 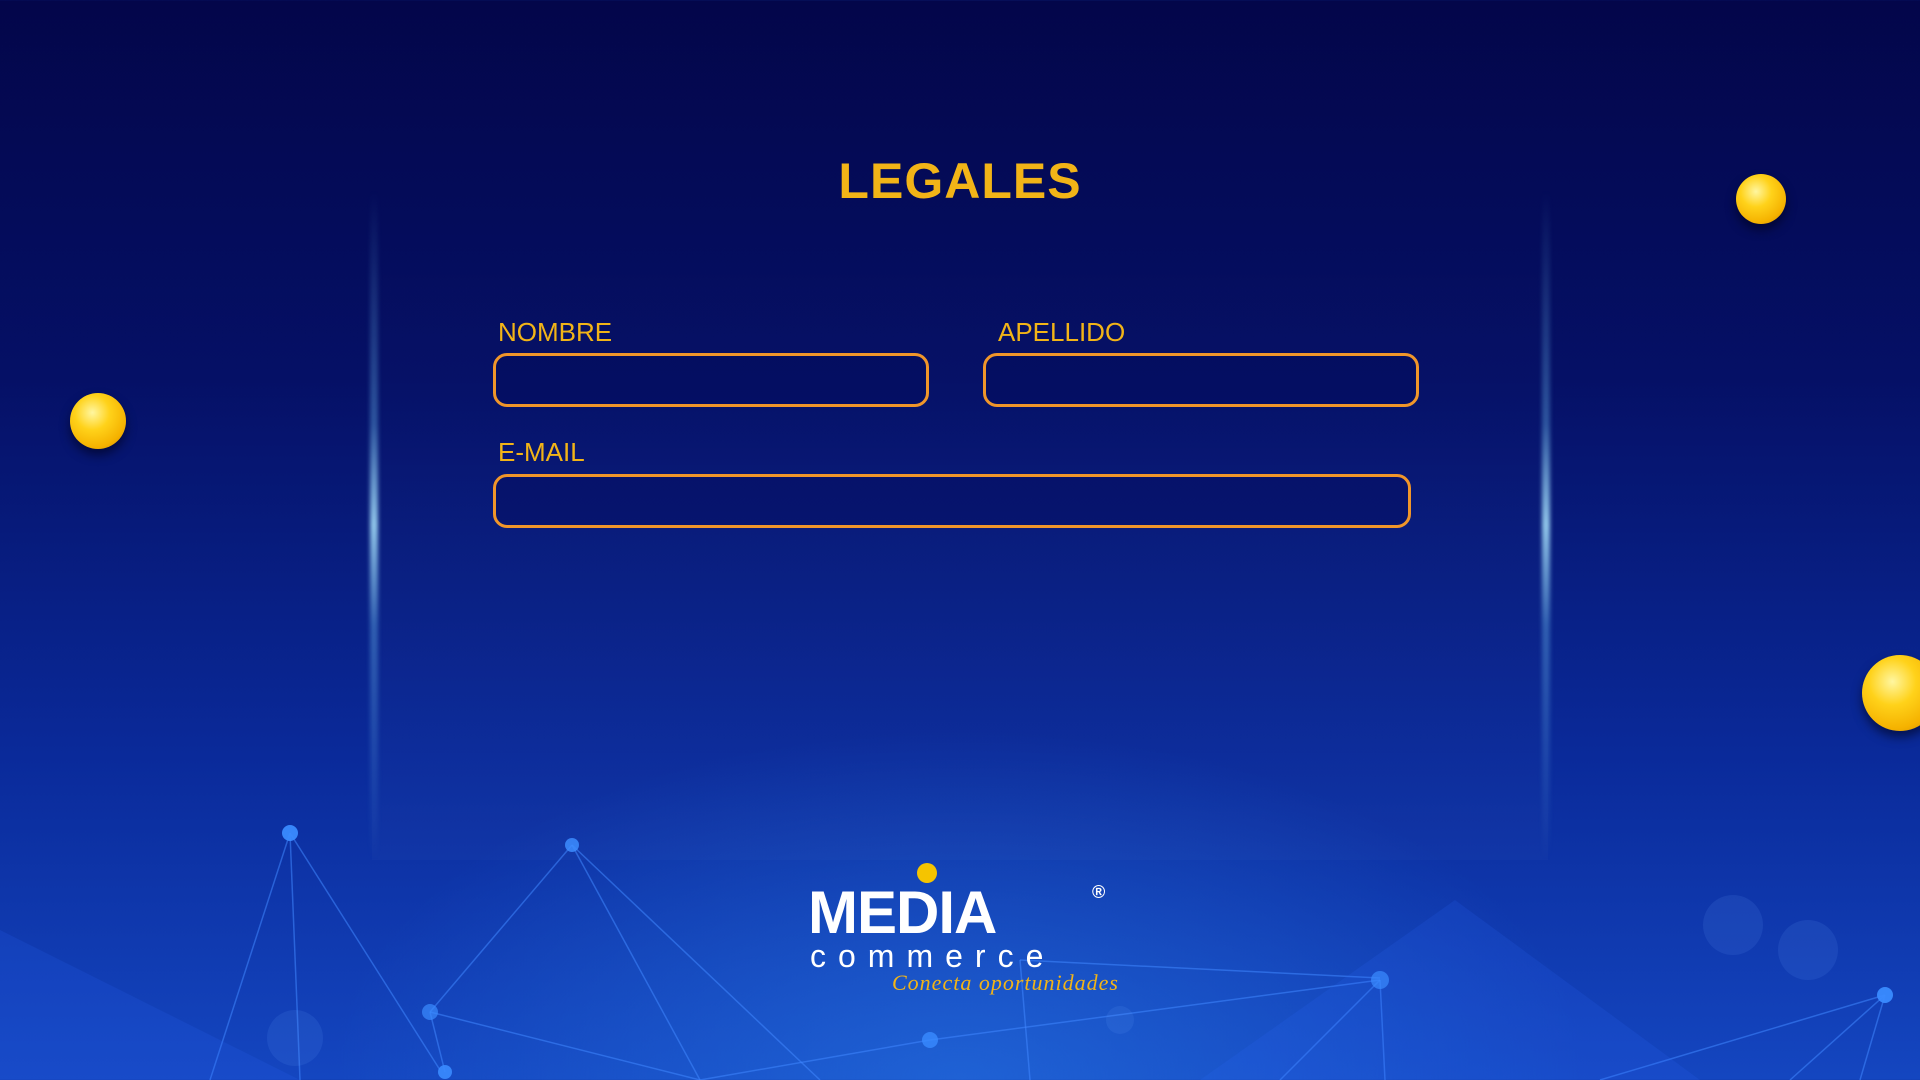 I want to click on page-title: LEGALES, so click(x=960, y=181).